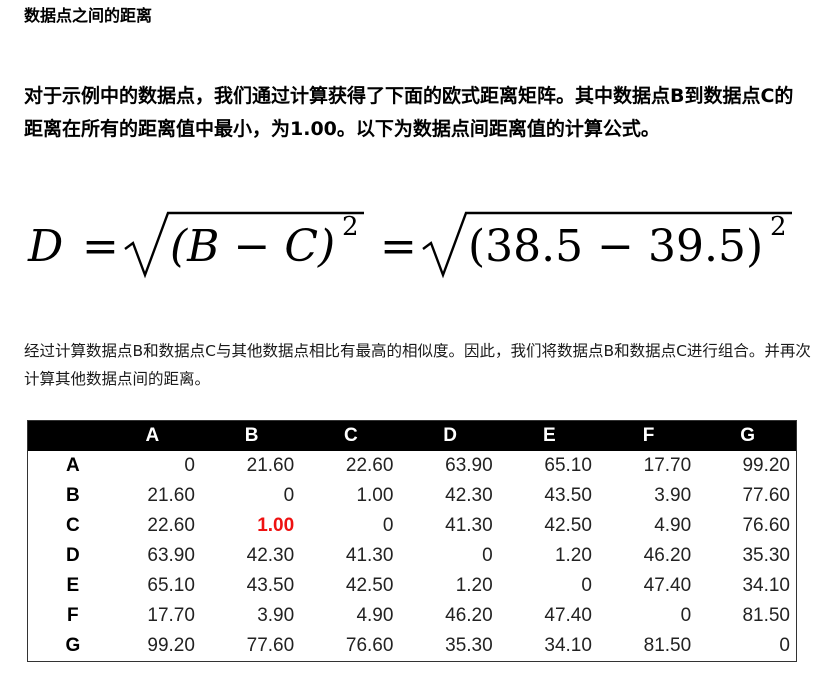 The width and height of the screenshot is (838, 679). I want to click on matrix-column-header: E, so click(548, 435).